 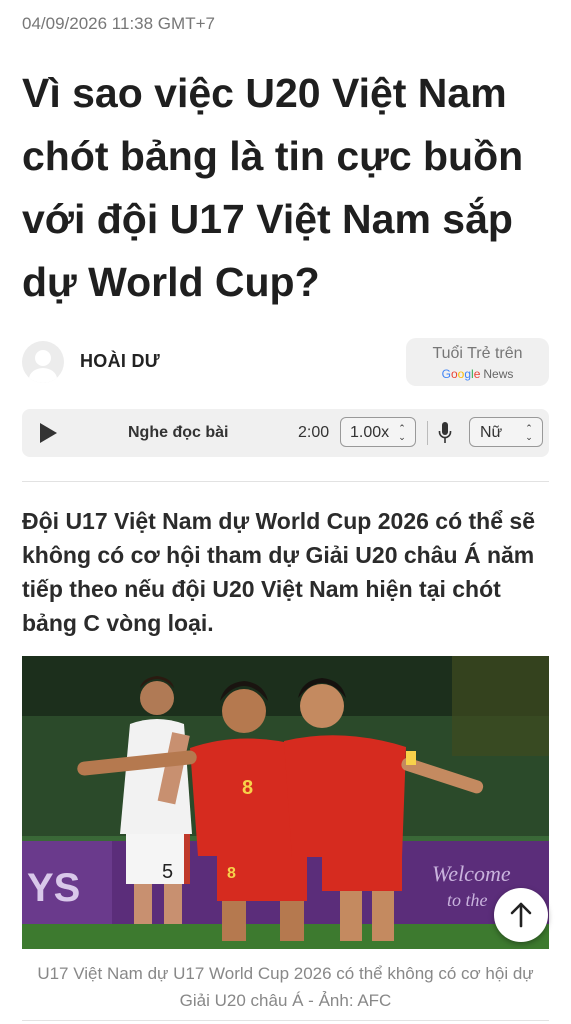 I want to click on arrow-up-icon, so click(x=521, y=915).